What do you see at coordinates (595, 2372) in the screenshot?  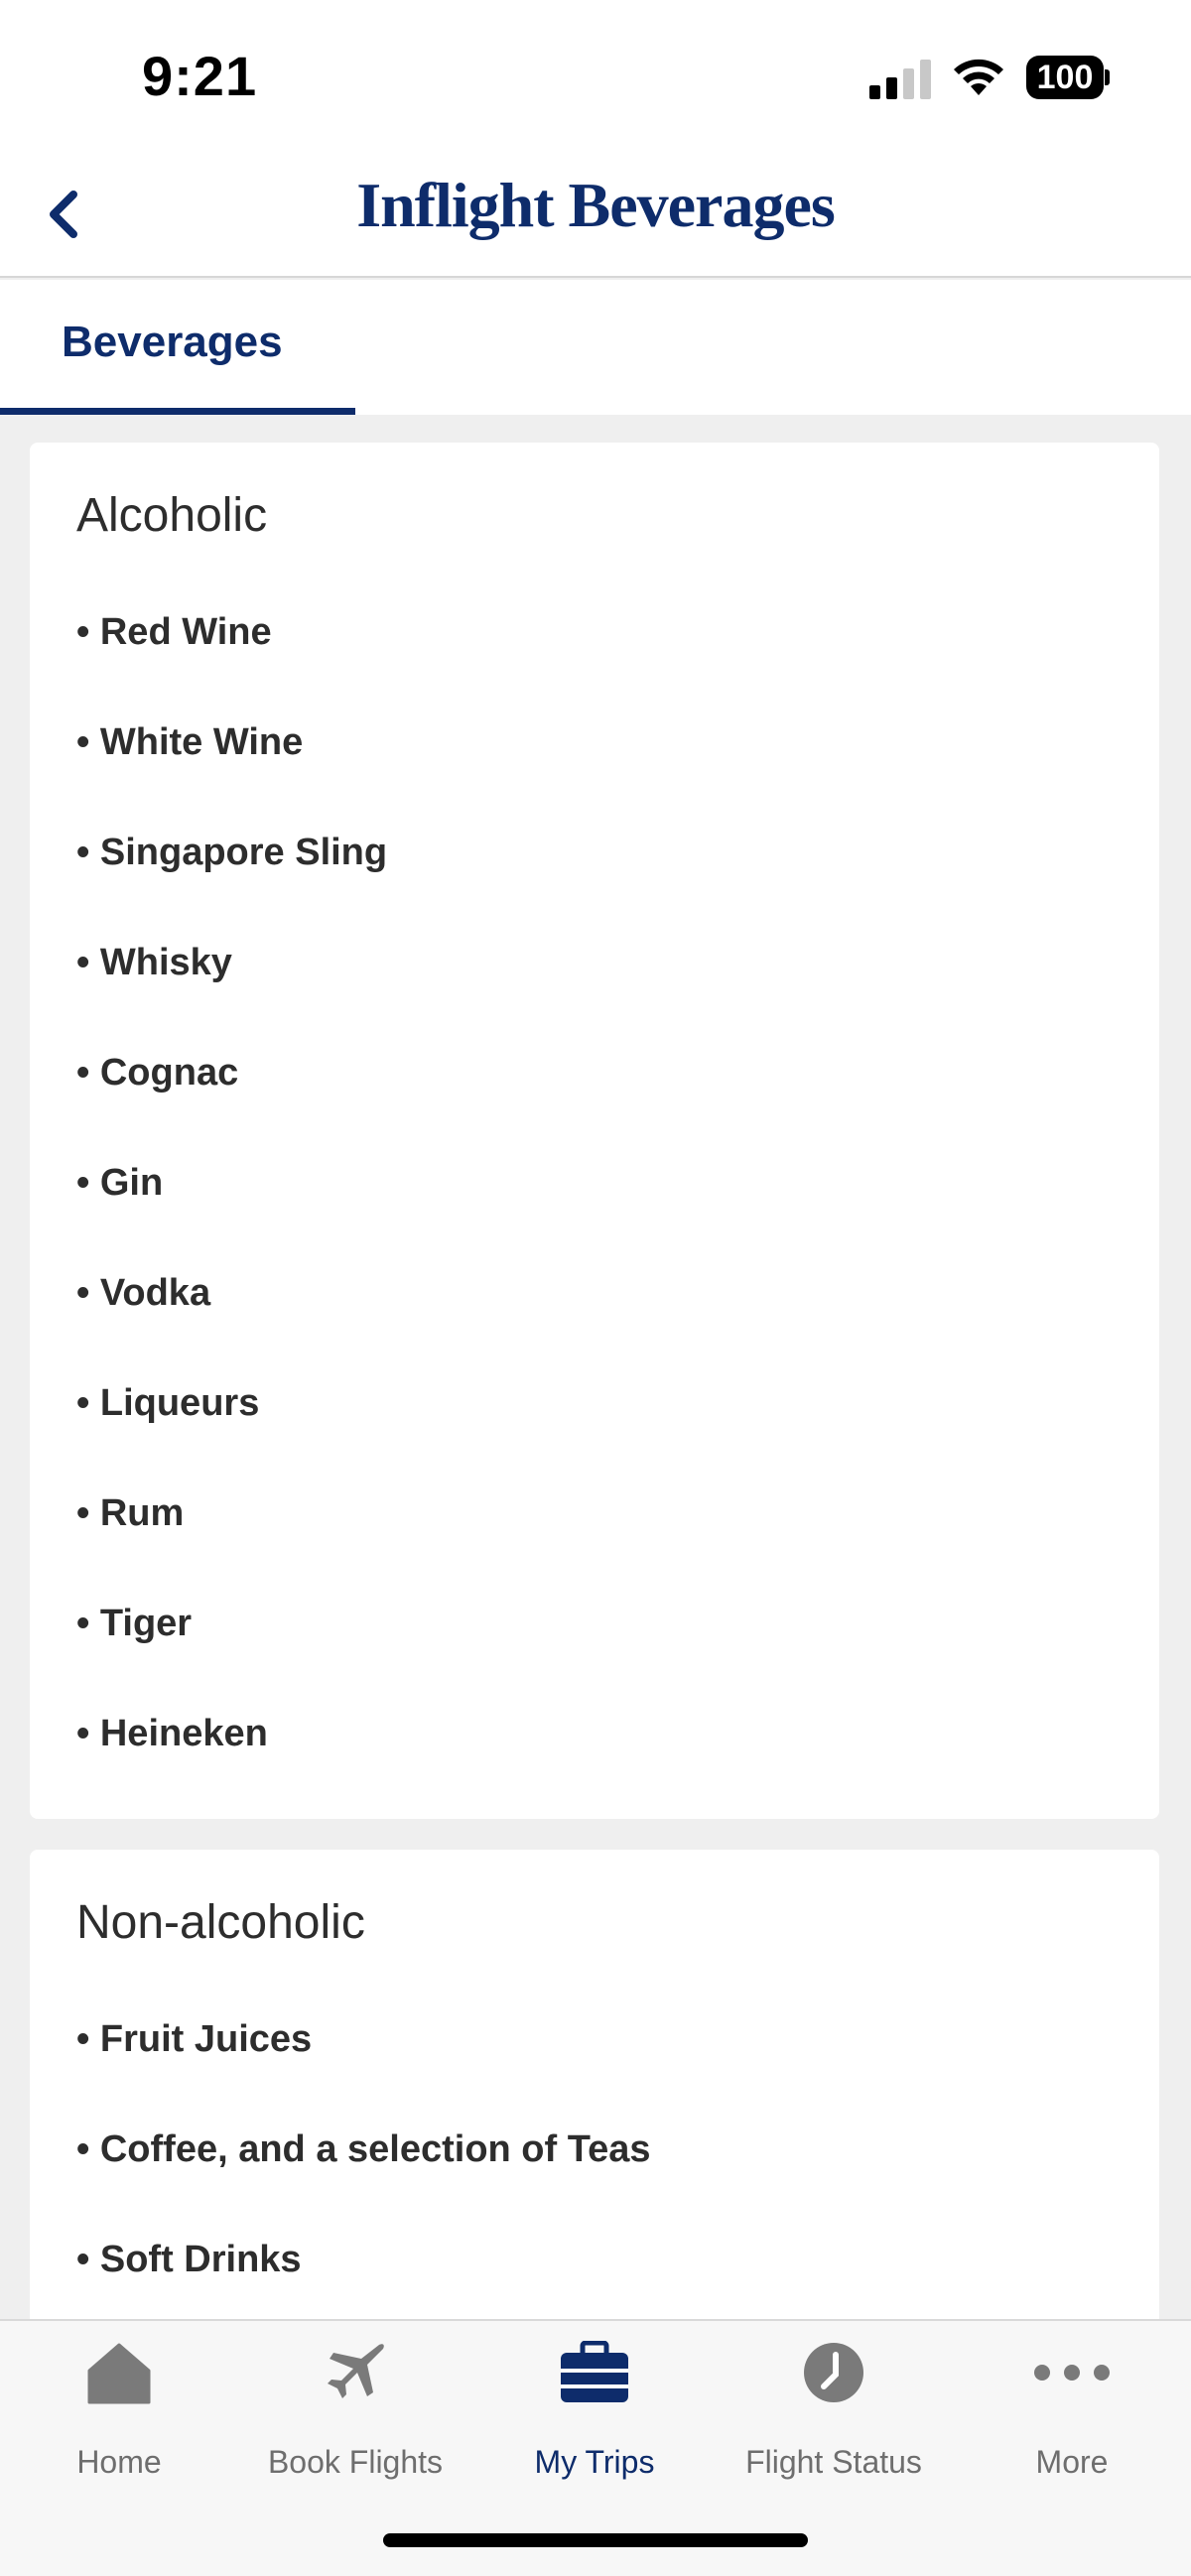 I see `suitcase-icon` at bounding box center [595, 2372].